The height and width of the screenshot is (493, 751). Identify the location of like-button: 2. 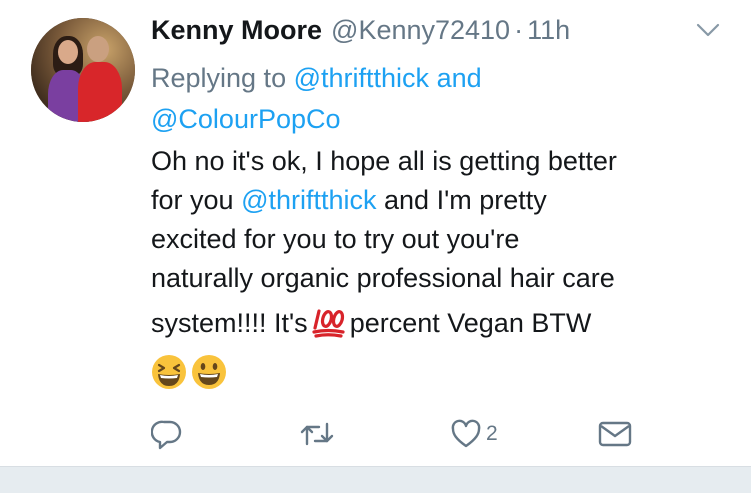
(474, 434).